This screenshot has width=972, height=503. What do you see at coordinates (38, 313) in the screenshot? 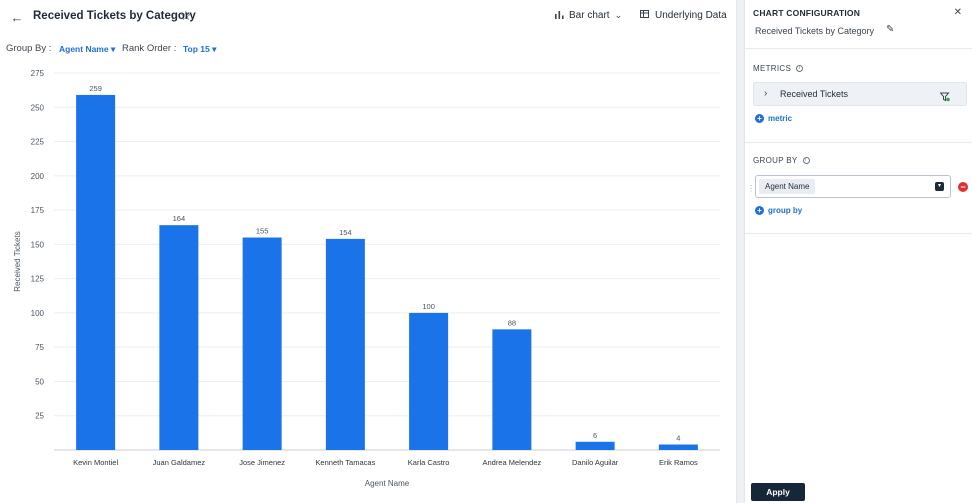
I see `y-tick-label: 100` at bounding box center [38, 313].